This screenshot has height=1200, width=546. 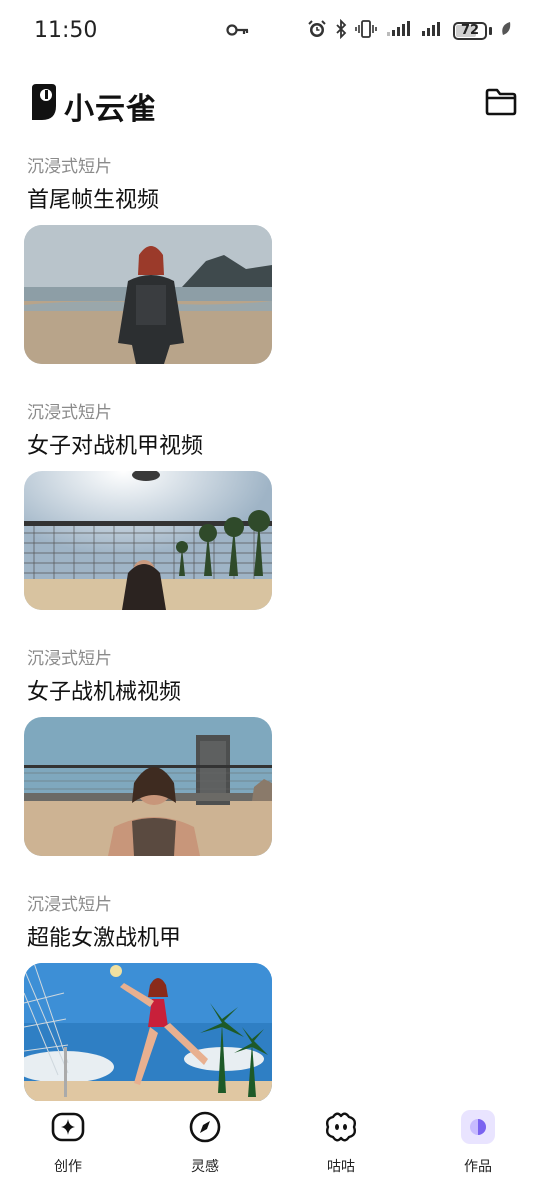 What do you see at coordinates (506, 31) in the screenshot?
I see `leaf-icon` at bounding box center [506, 31].